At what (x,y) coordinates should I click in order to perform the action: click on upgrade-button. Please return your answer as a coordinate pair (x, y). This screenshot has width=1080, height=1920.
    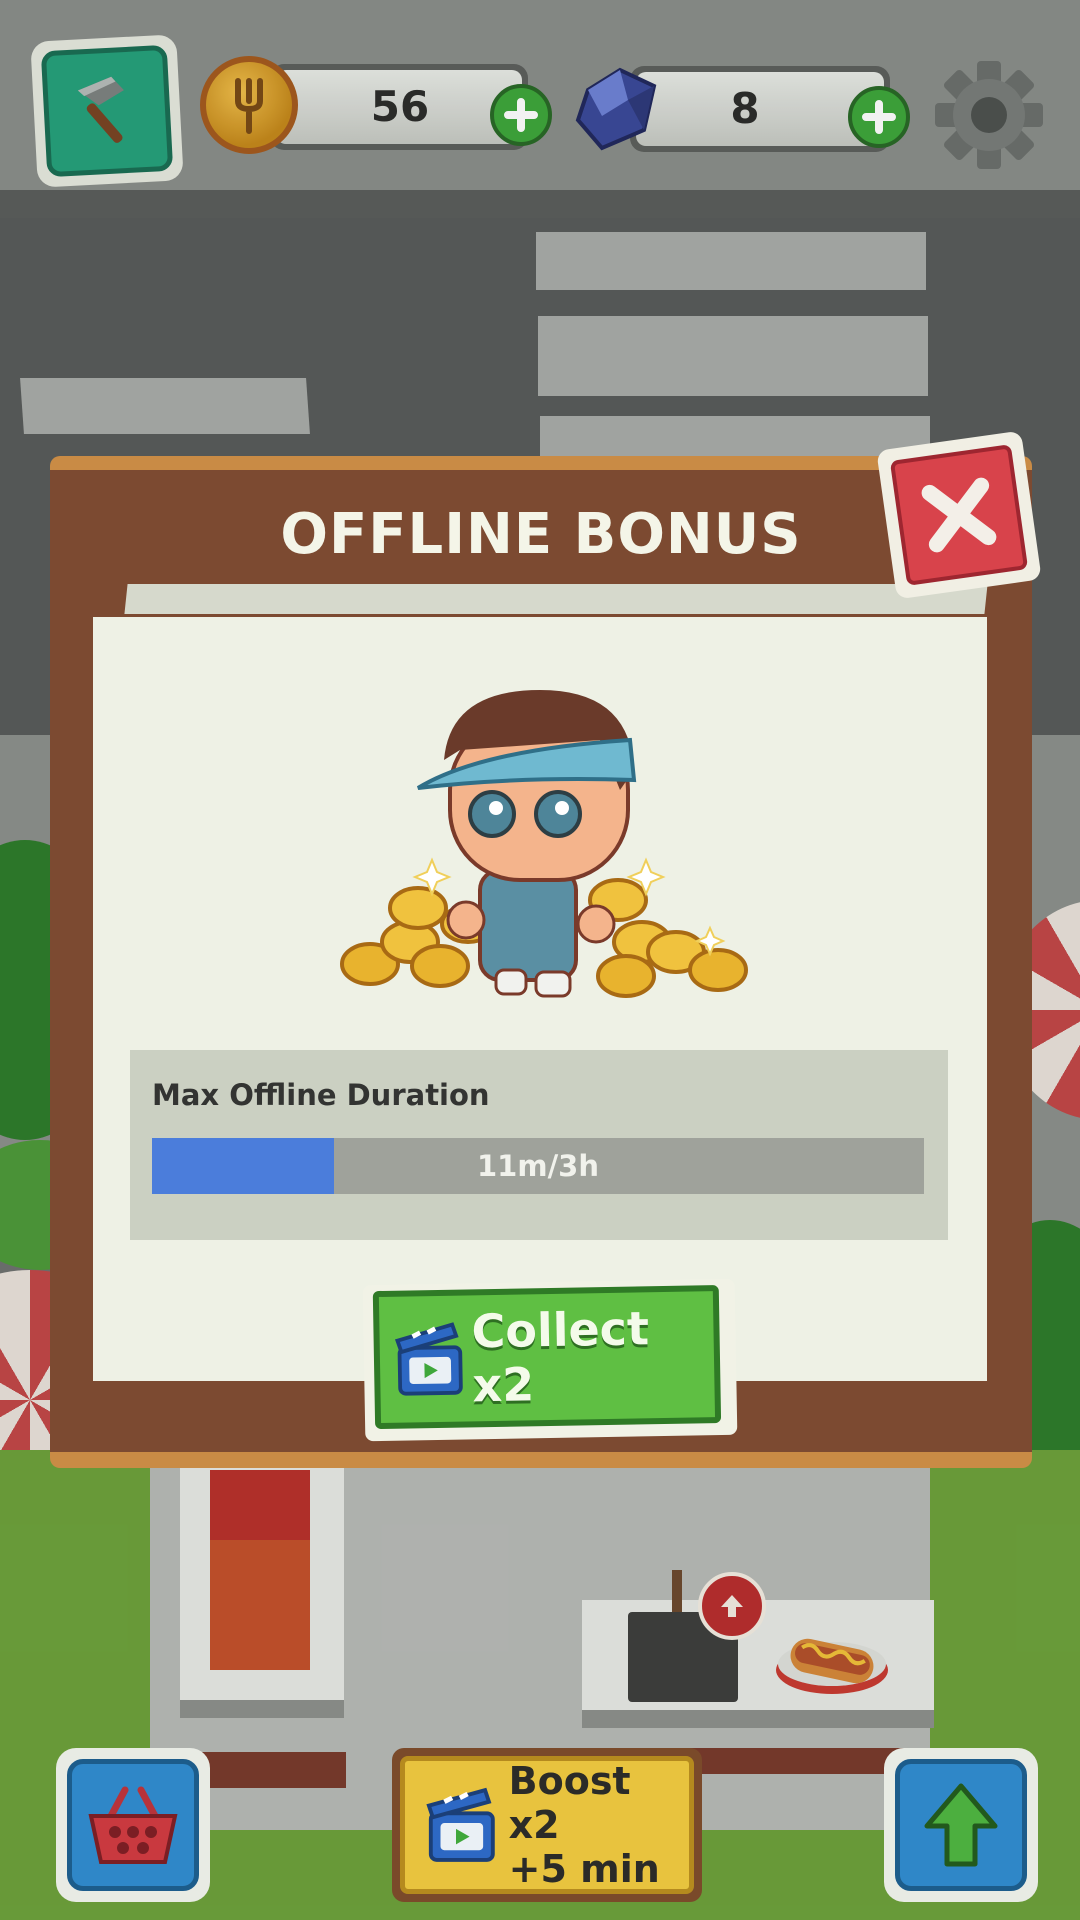
    Looking at the image, I should click on (961, 1825).